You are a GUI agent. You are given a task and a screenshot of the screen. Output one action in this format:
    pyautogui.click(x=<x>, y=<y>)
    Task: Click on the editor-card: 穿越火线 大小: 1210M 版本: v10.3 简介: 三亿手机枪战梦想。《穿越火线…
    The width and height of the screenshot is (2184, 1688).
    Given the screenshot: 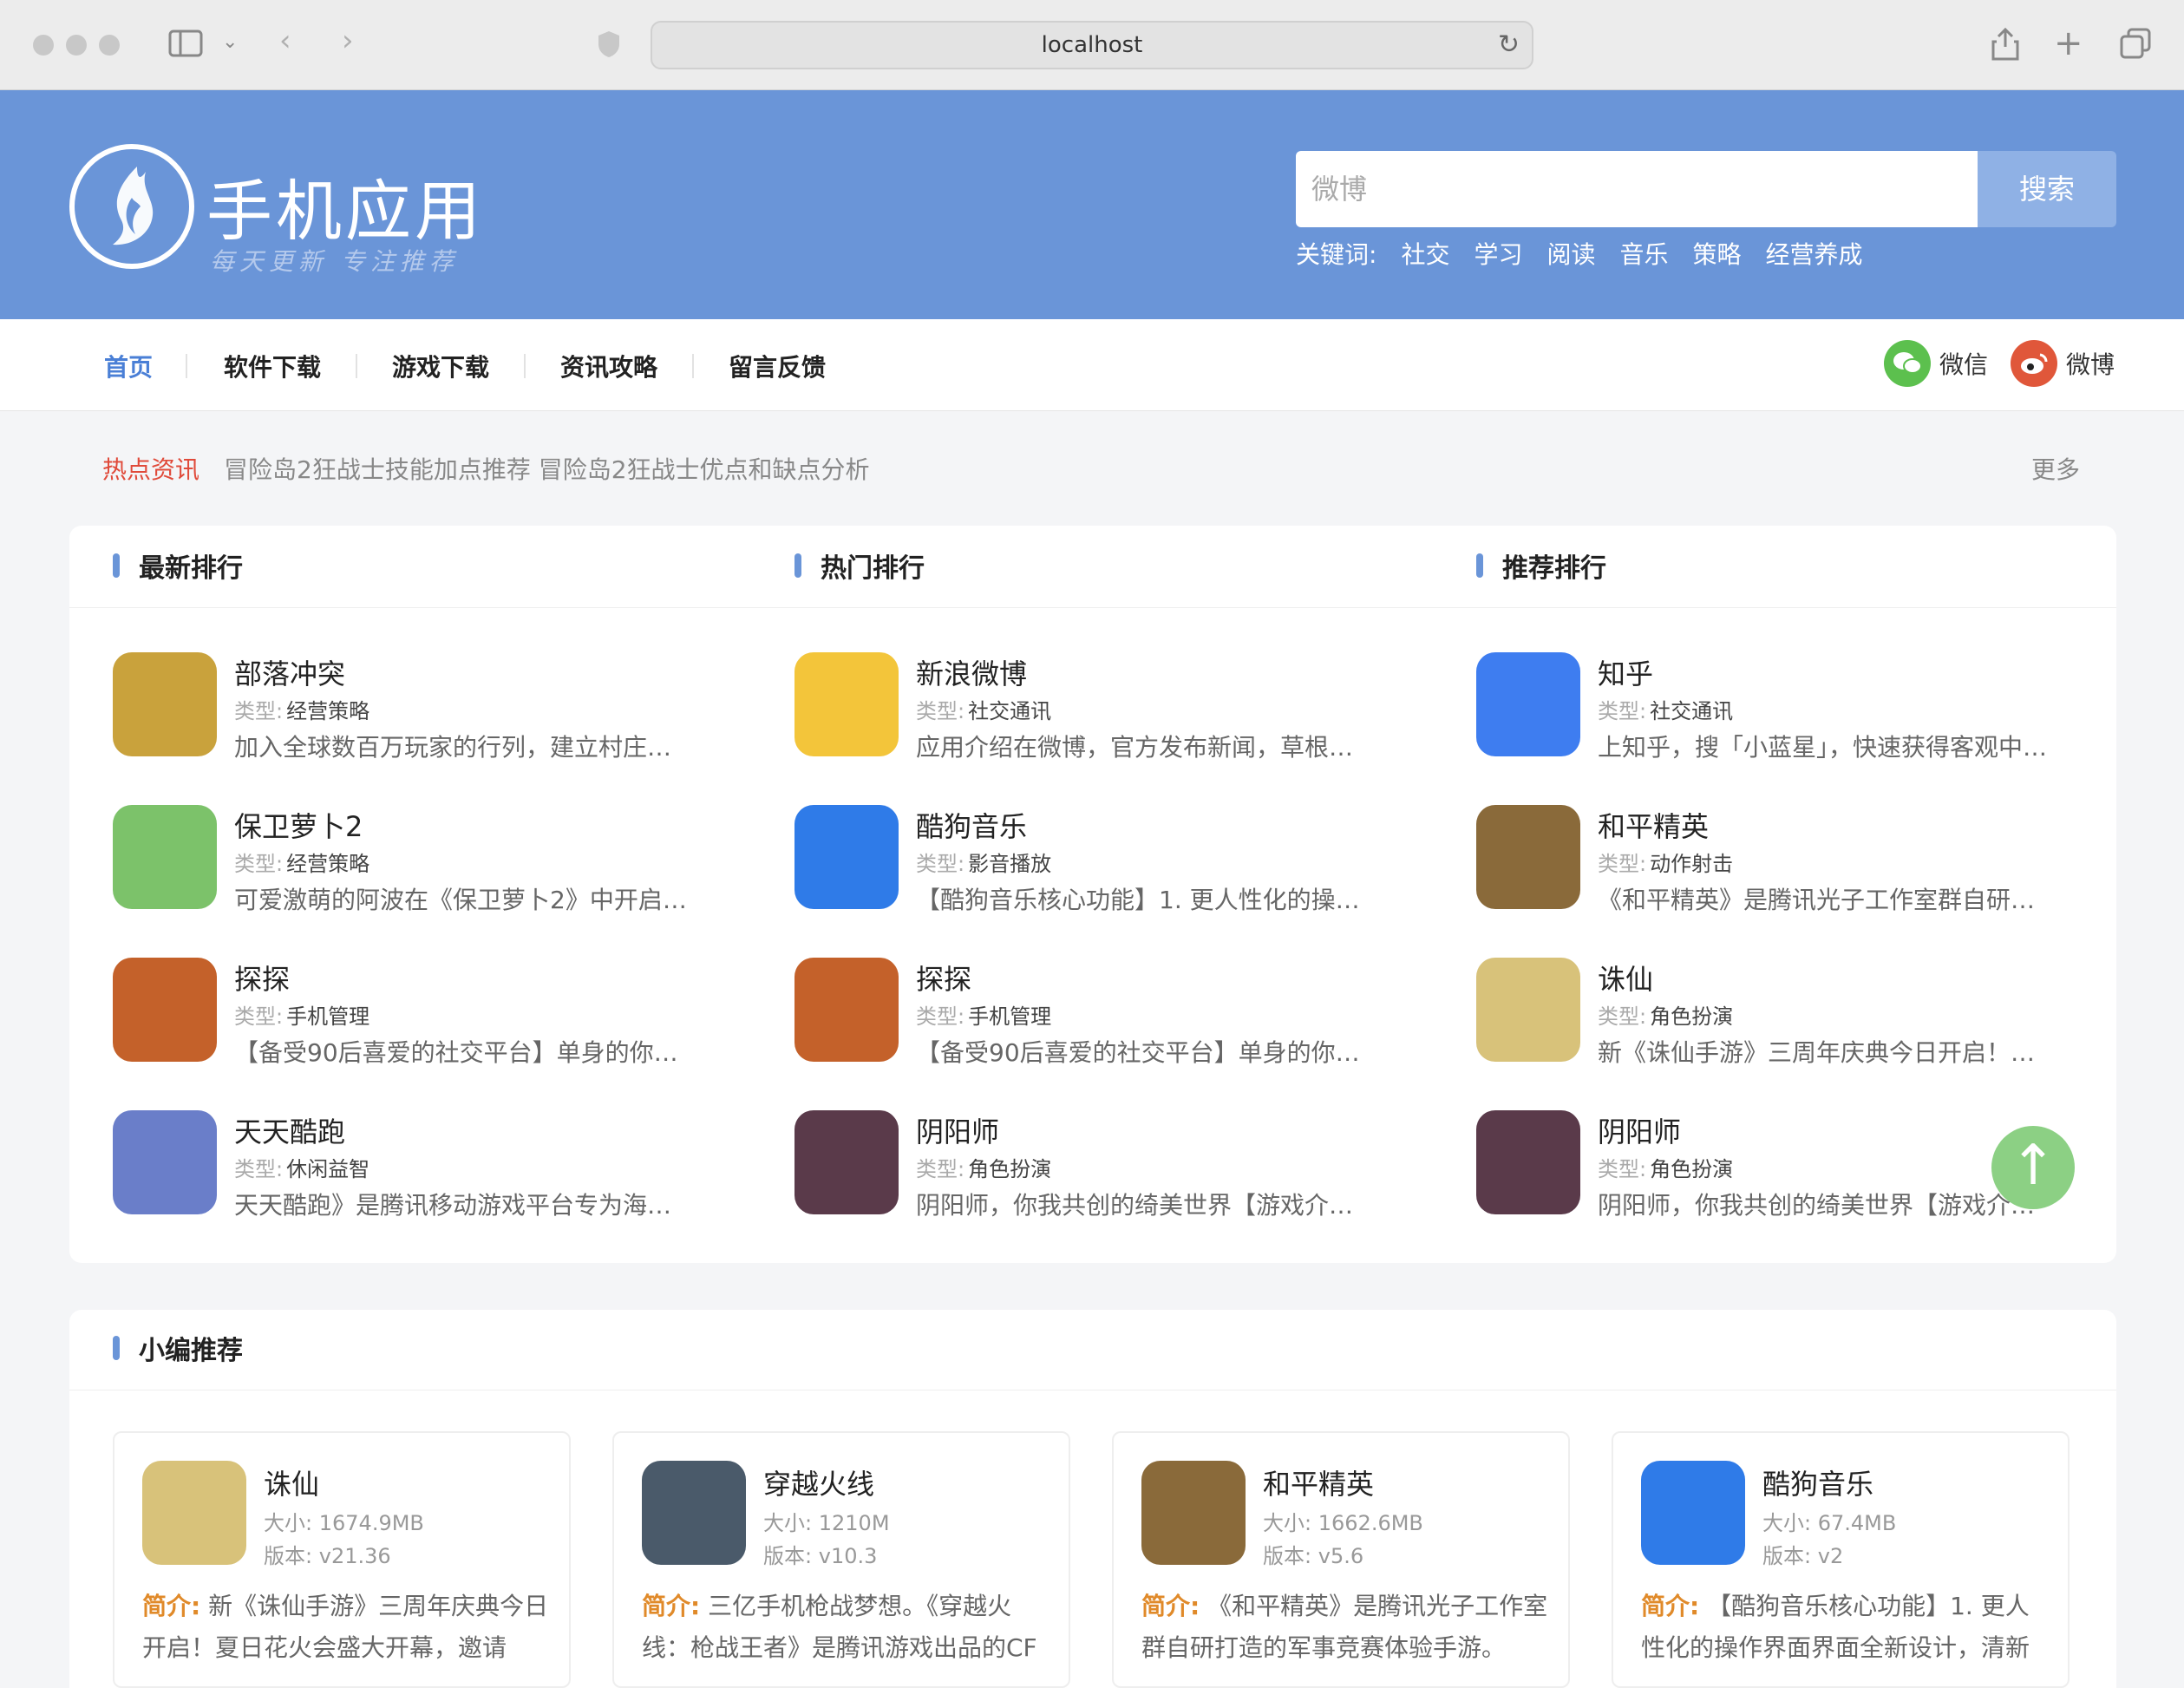 What is the action you would take?
    pyautogui.click(x=841, y=1559)
    